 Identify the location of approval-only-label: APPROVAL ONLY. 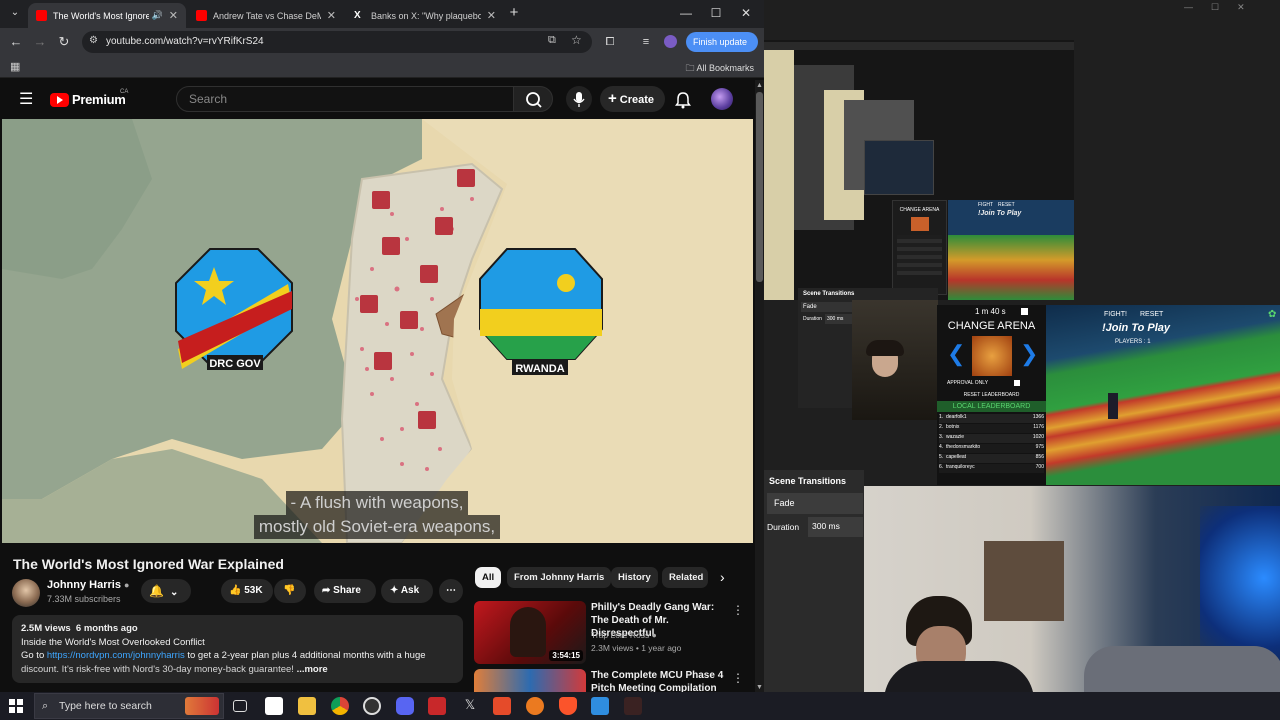
(968, 383).